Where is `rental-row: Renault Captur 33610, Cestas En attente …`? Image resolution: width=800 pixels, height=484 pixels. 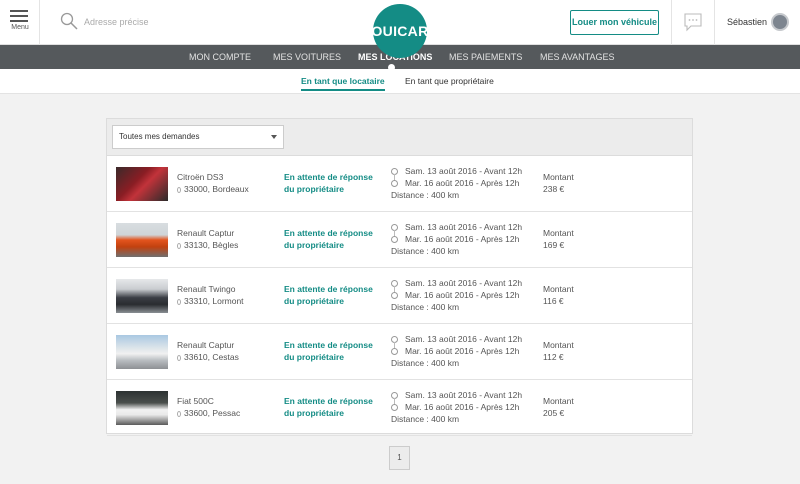
rental-row: Renault Captur 33610, Cestas En attente … is located at coordinates (399, 352).